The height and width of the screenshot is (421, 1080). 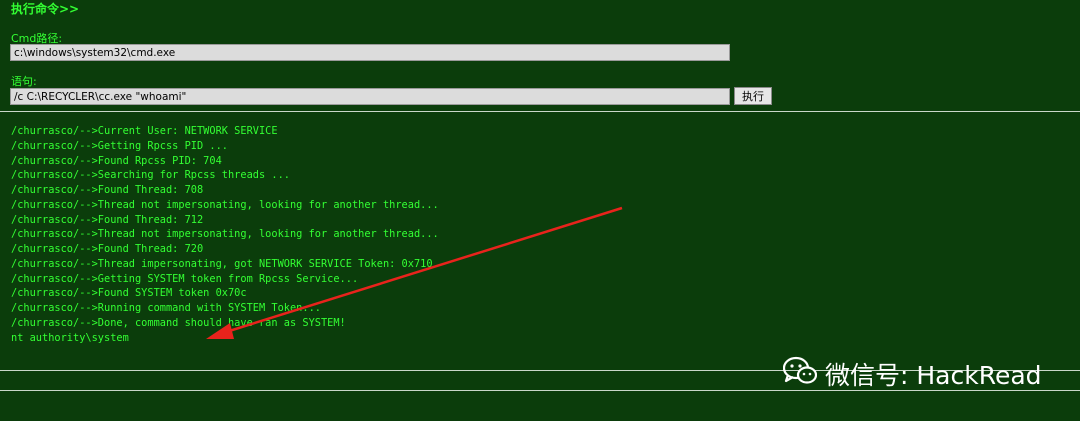 I want to click on page-title: 执行命令>>, so click(x=45, y=9).